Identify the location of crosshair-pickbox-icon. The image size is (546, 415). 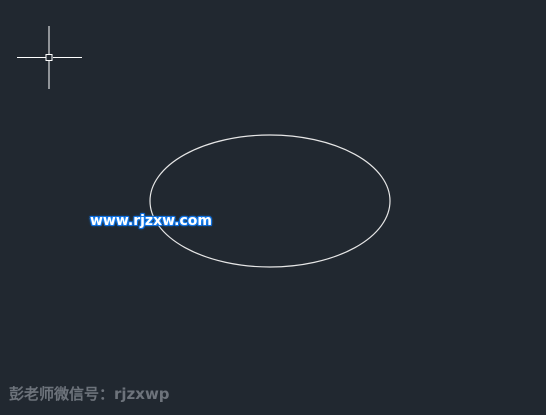
(49, 57).